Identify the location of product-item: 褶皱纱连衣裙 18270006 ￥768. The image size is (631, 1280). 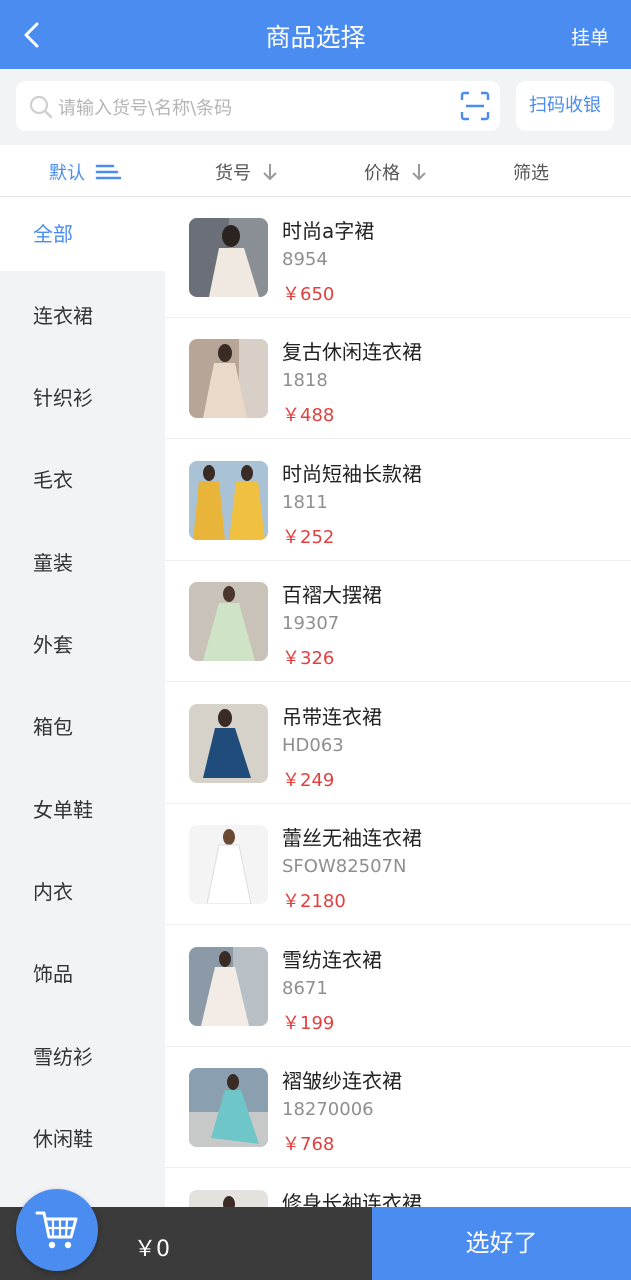
(398, 1107).